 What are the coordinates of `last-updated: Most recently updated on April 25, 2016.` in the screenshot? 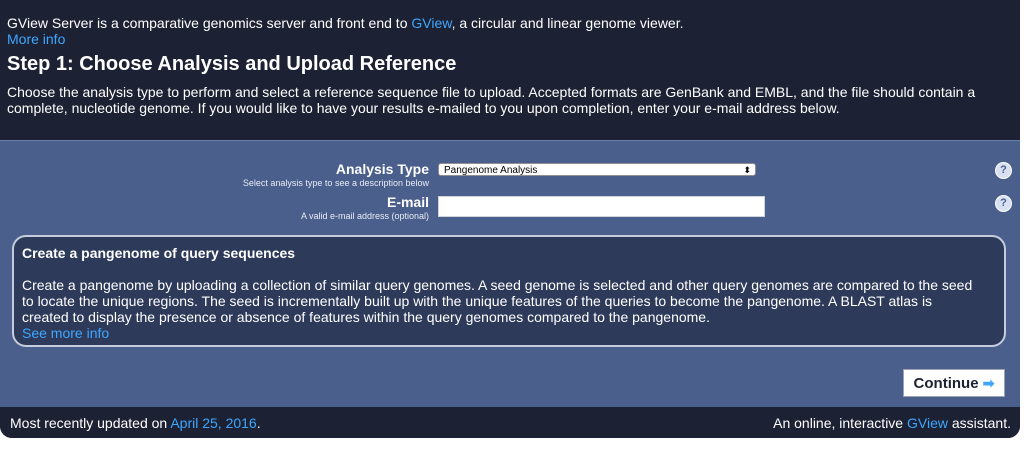 It's located at (135, 423).